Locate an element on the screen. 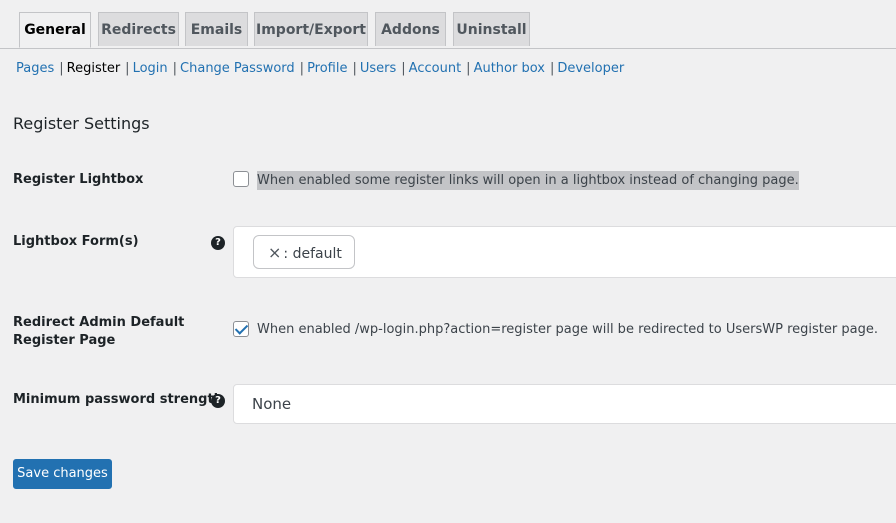 The width and height of the screenshot is (896, 523). redirect-admin-checkbox is located at coordinates (241, 329).